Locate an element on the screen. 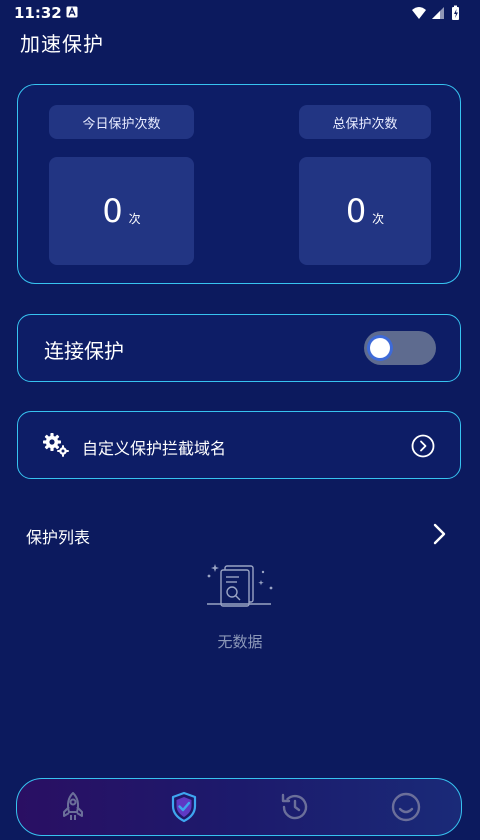  today-count-box: 0 次 is located at coordinates (121, 211).